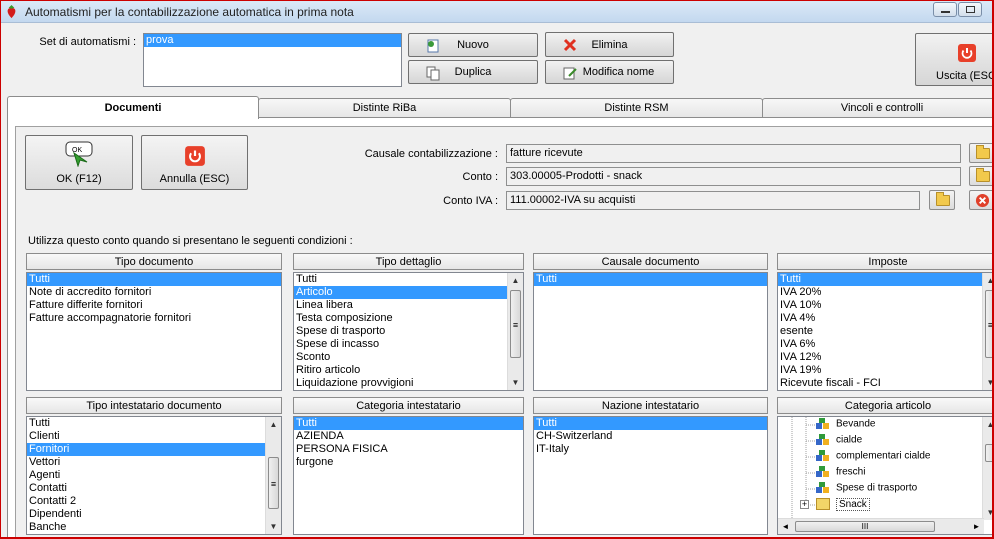 The width and height of the screenshot is (994, 539). I want to click on list-item: Articolo, so click(400, 292).